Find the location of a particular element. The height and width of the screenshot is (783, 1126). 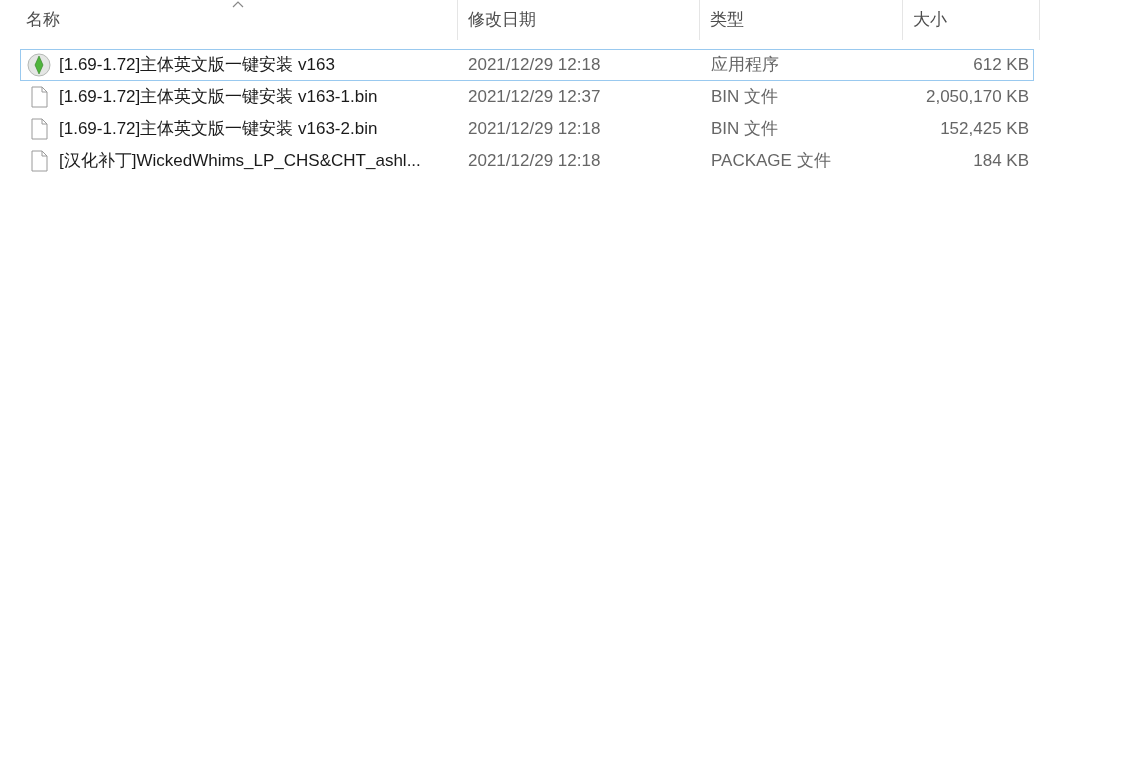

file-row: [1.69-1.72]主体英文版一键安装 v163-1.bin 2021/12/29 12:37 BIN 文件 2,050,170 KB is located at coordinates (527, 97).